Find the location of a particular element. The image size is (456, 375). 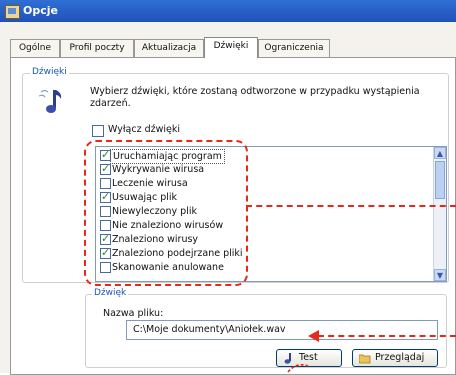

annotation-curve-icon is located at coordinates (298, 368).